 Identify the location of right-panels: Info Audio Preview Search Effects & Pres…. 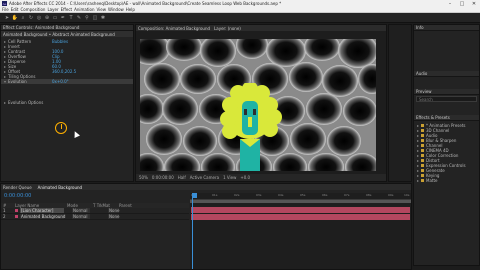
(446, 145).